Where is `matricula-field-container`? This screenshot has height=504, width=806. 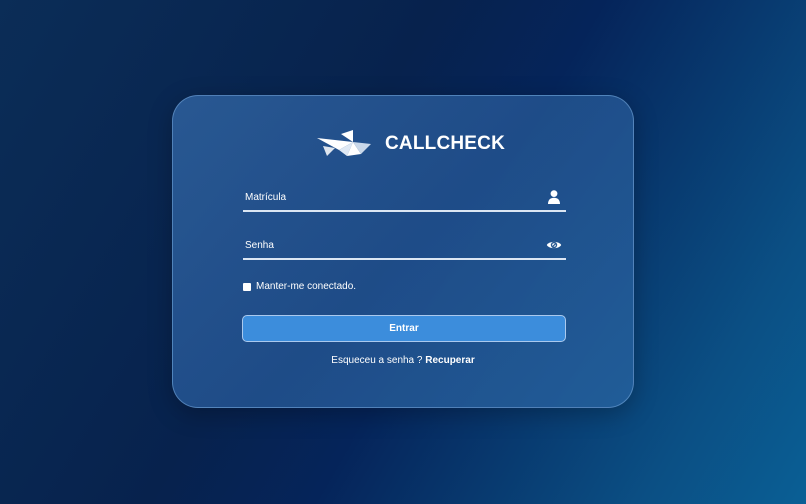
matricula-field-container is located at coordinates (404, 198).